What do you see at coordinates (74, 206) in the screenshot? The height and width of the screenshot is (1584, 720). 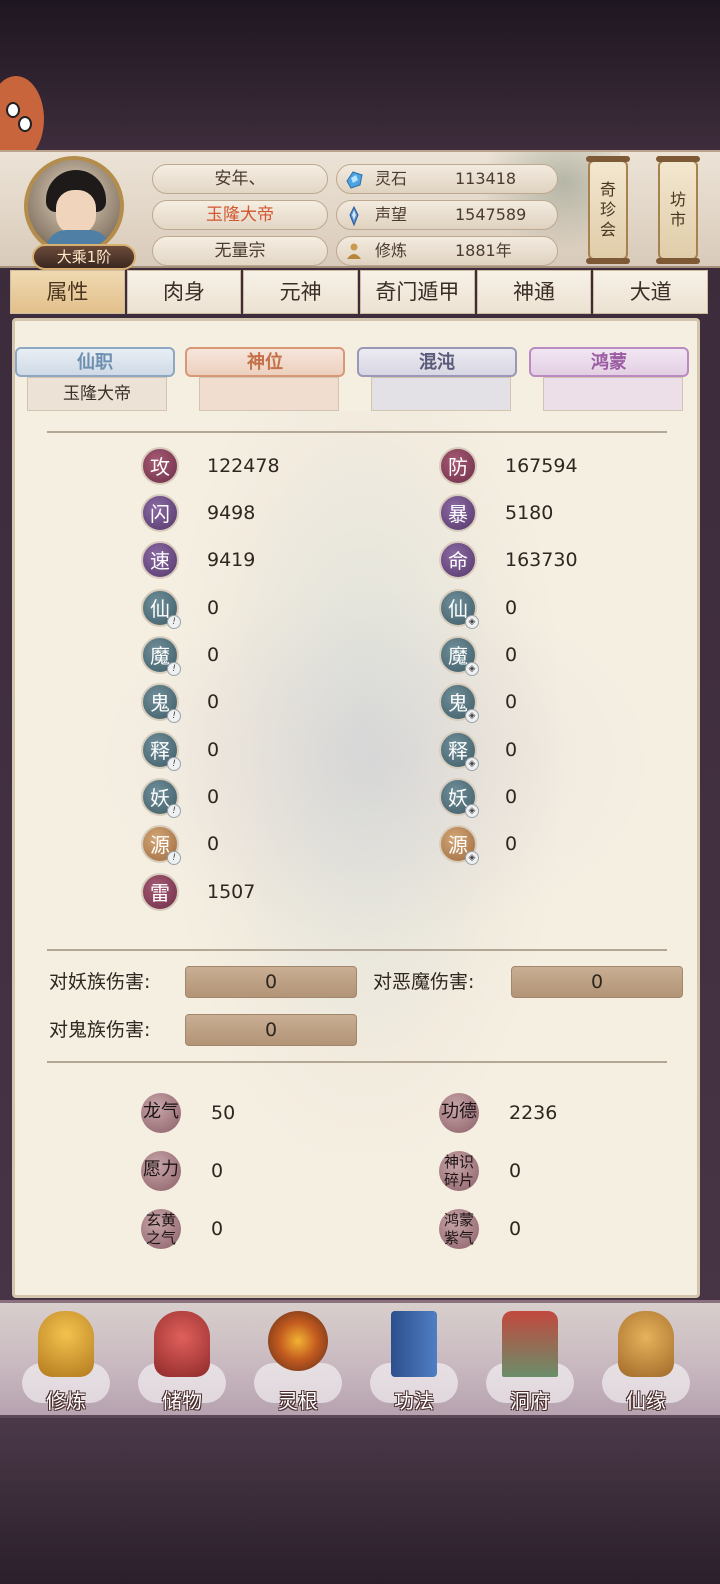 I see `avatar` at bounding box center [74, 206].